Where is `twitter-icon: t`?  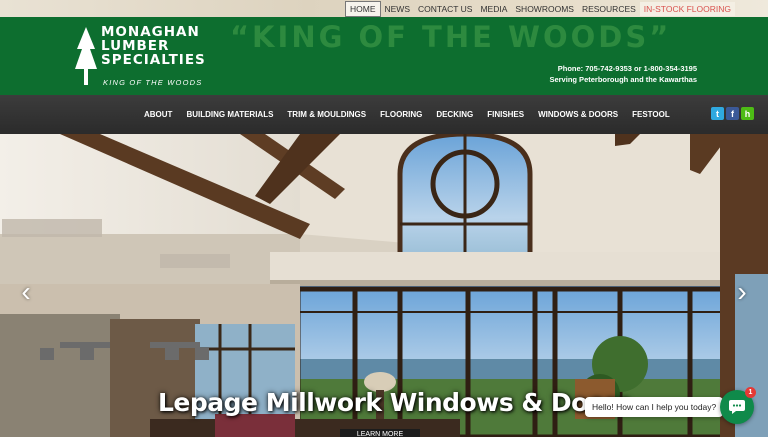
twitter-icon: t is located at coordinates (717, 113).